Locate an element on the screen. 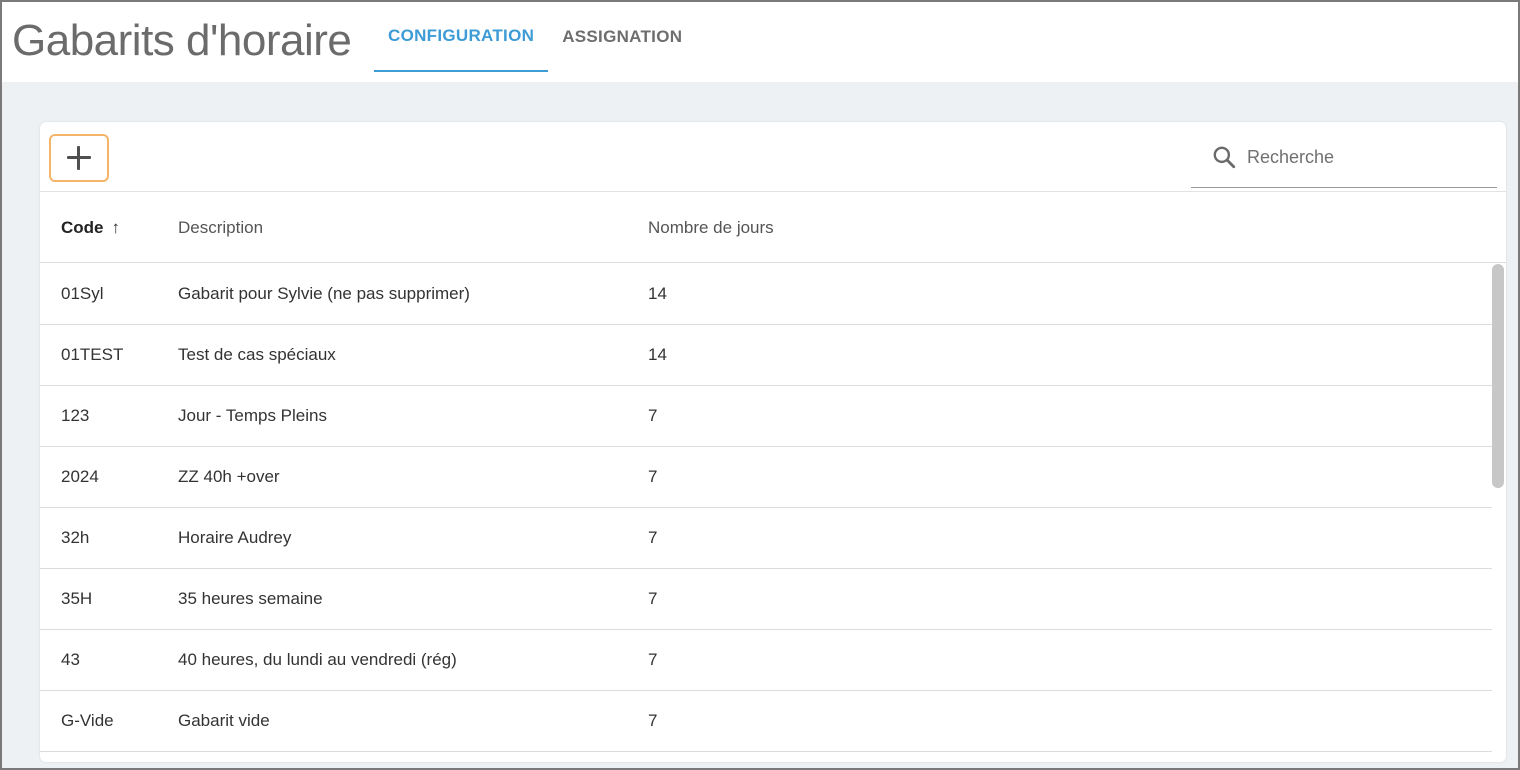 The height and width of the screenshot is (770, 1520). cell-description: Jour - Temps Pleins is located at coordinates (252, 415).